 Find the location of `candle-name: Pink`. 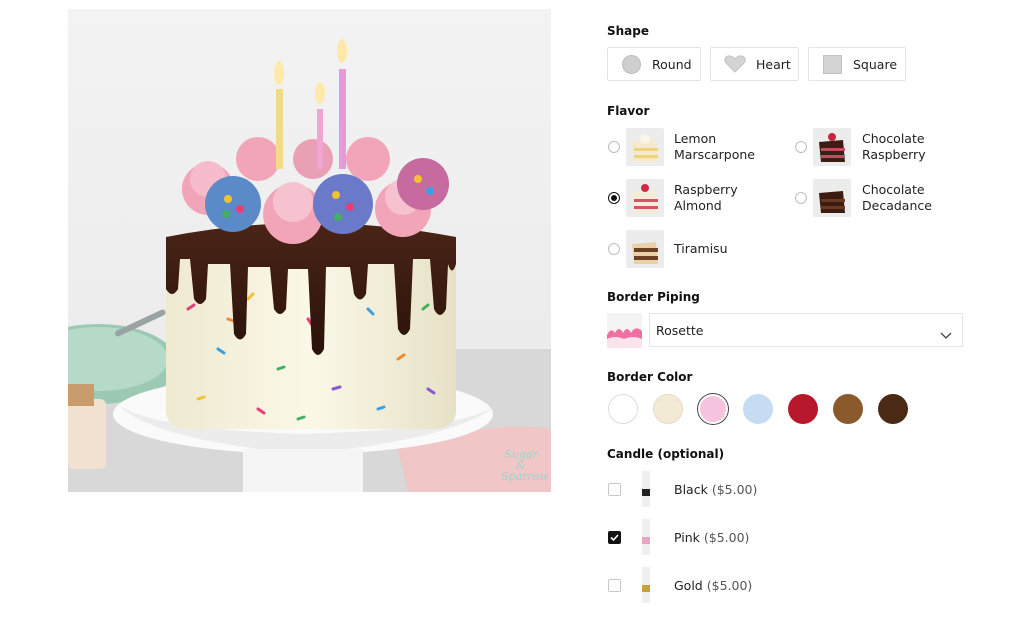

candle-name: Pink is located at coordinates (687, 537).